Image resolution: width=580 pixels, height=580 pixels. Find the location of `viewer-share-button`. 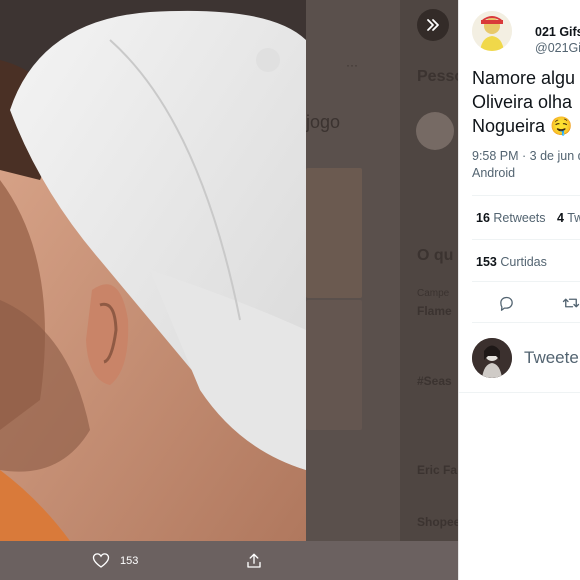

viewer-share-button is located at coordinates (254, 560).